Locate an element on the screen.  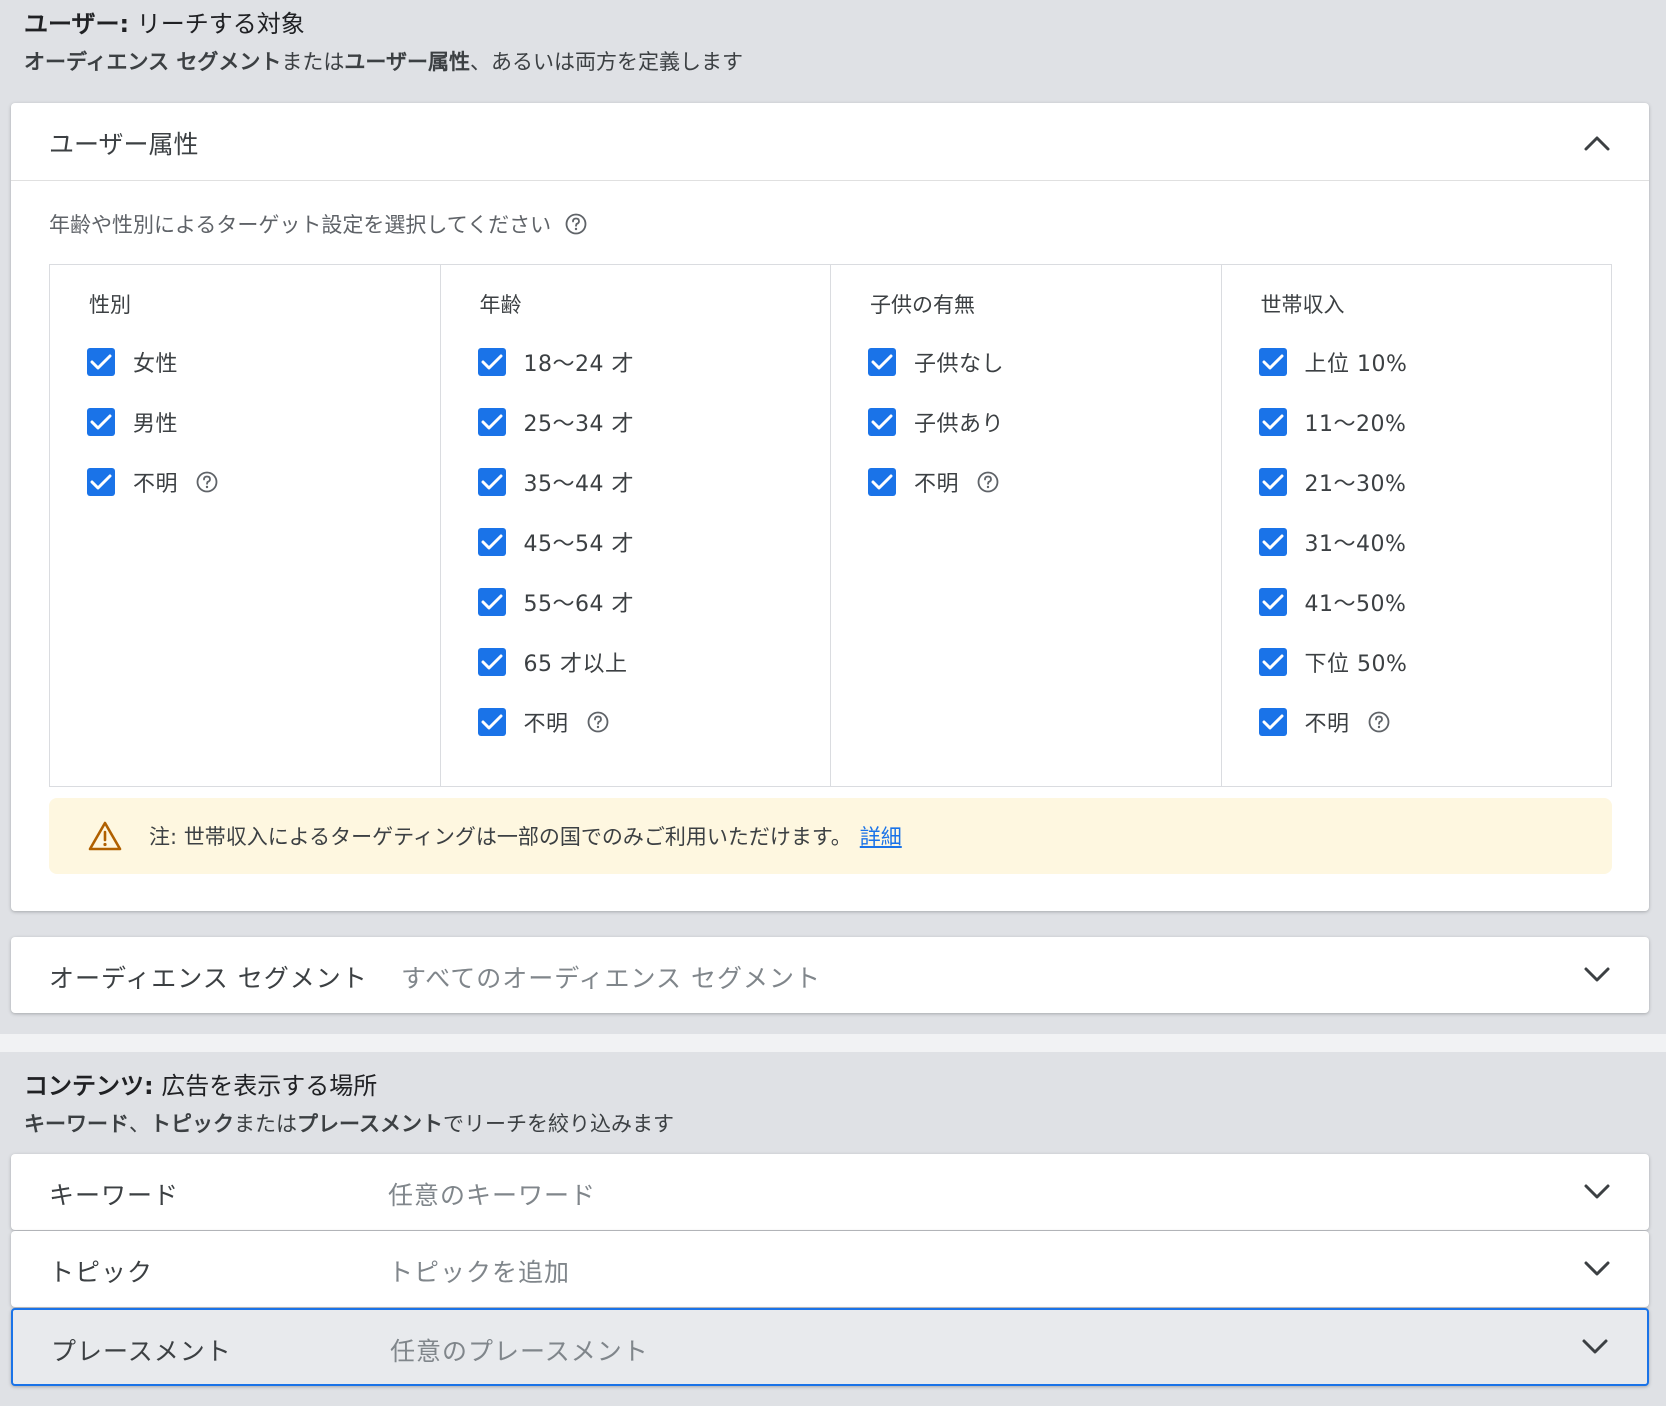
age-option: 35〜44 才 is located at coordinates (555, 482).